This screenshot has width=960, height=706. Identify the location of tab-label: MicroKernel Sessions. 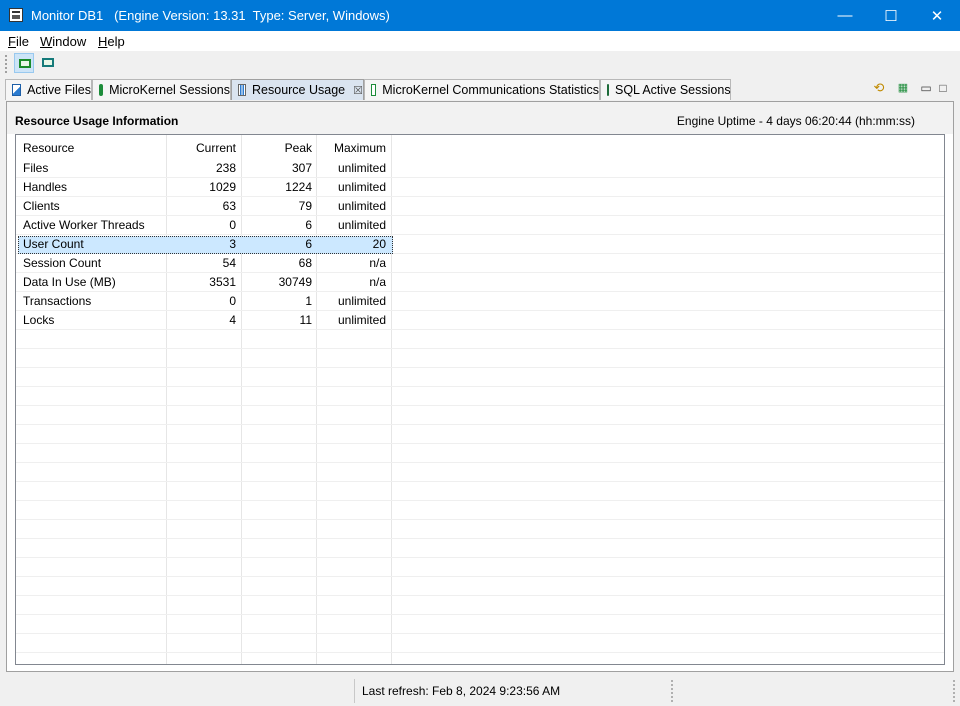
(169, 90).